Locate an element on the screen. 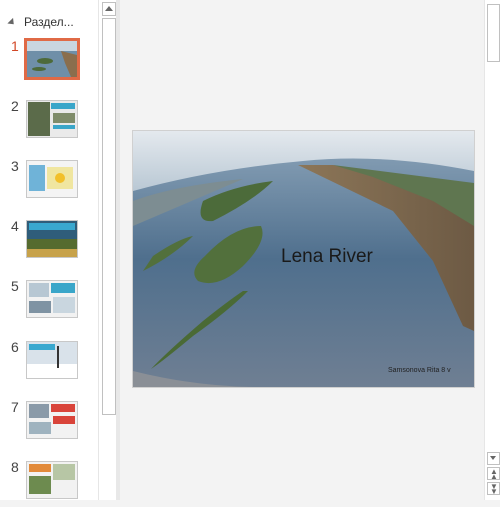 The height and width of the screenshot is (507, 500). slide-thumbnail-4: 4 is located at coordinates (51, 242).